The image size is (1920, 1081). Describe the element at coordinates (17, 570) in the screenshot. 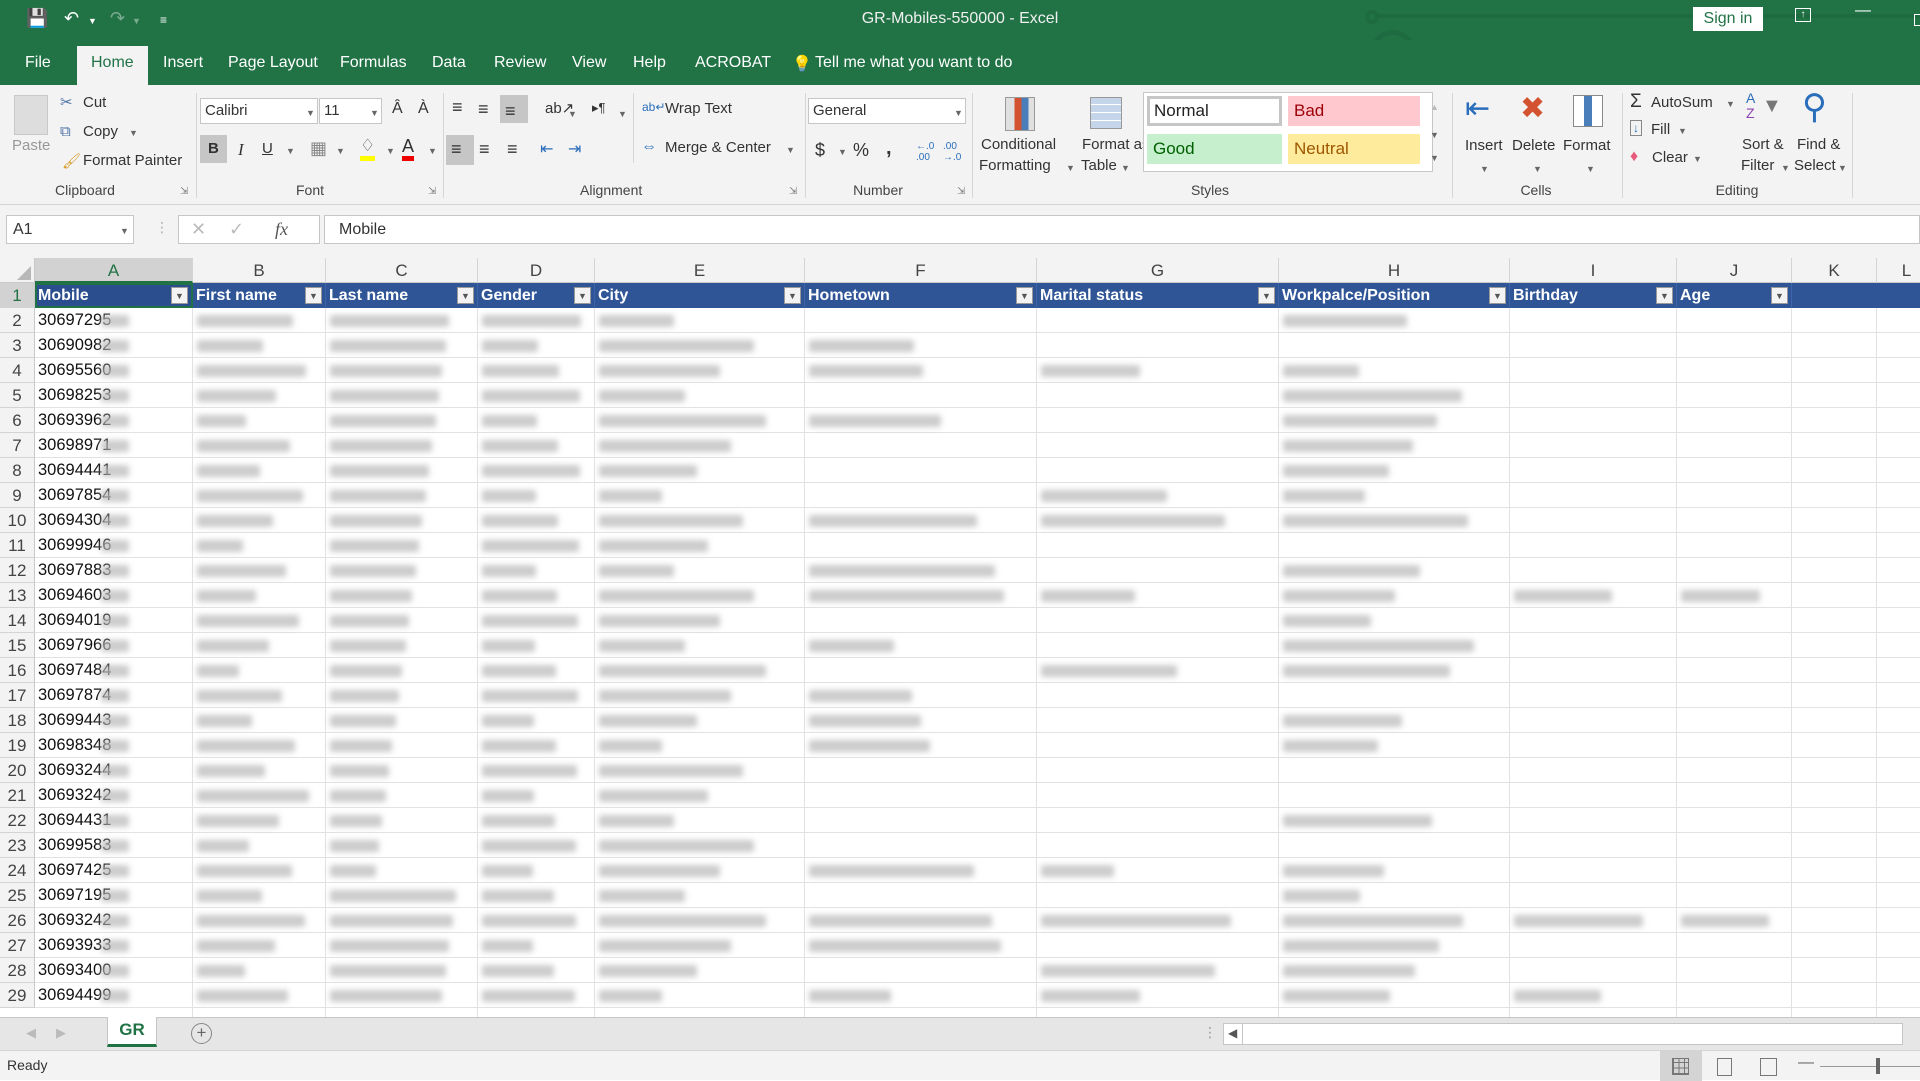

I see `row-header: 12` at that location.